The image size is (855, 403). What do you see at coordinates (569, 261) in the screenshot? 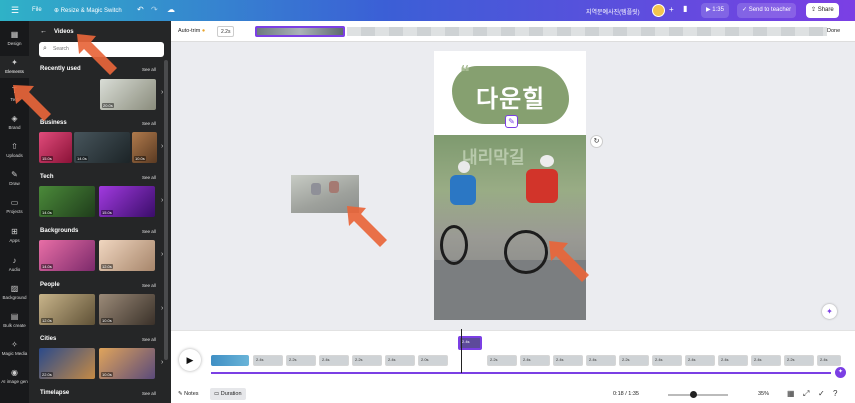
I see `annotation-arrow-video` at bounding box center [569, 261].